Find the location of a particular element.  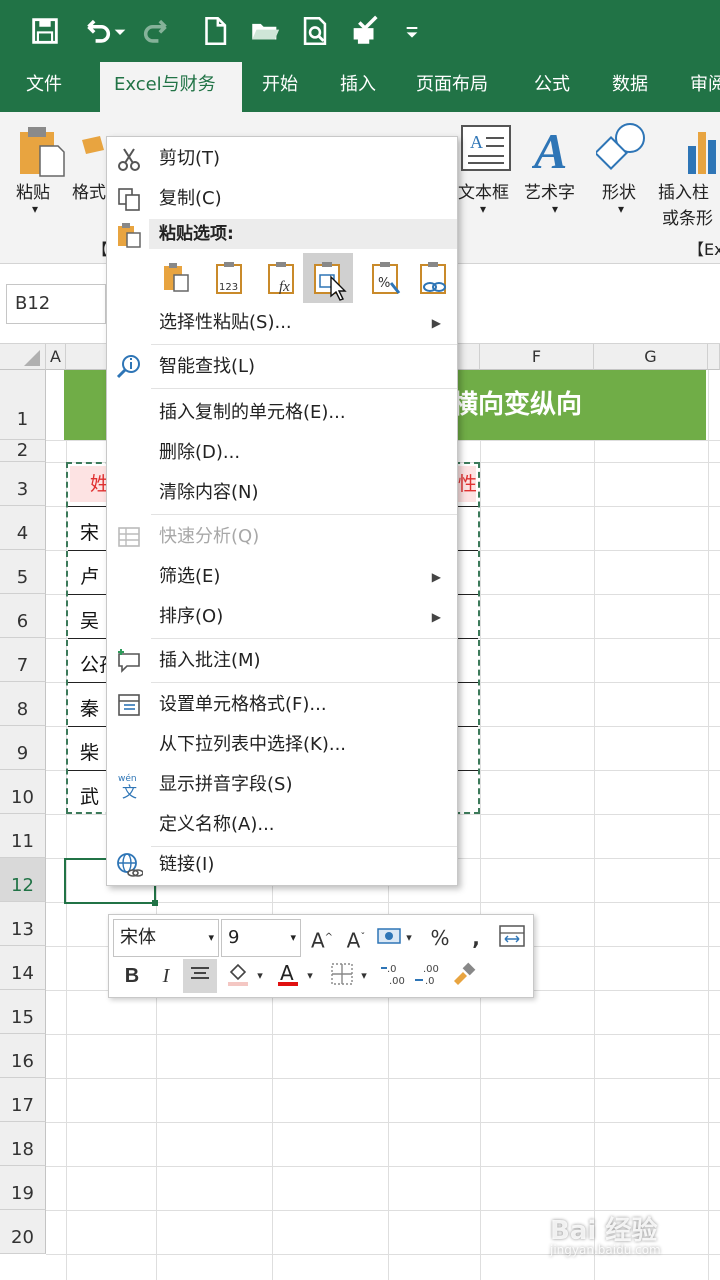

row-header: 9 is located at coordinates (23, 748).